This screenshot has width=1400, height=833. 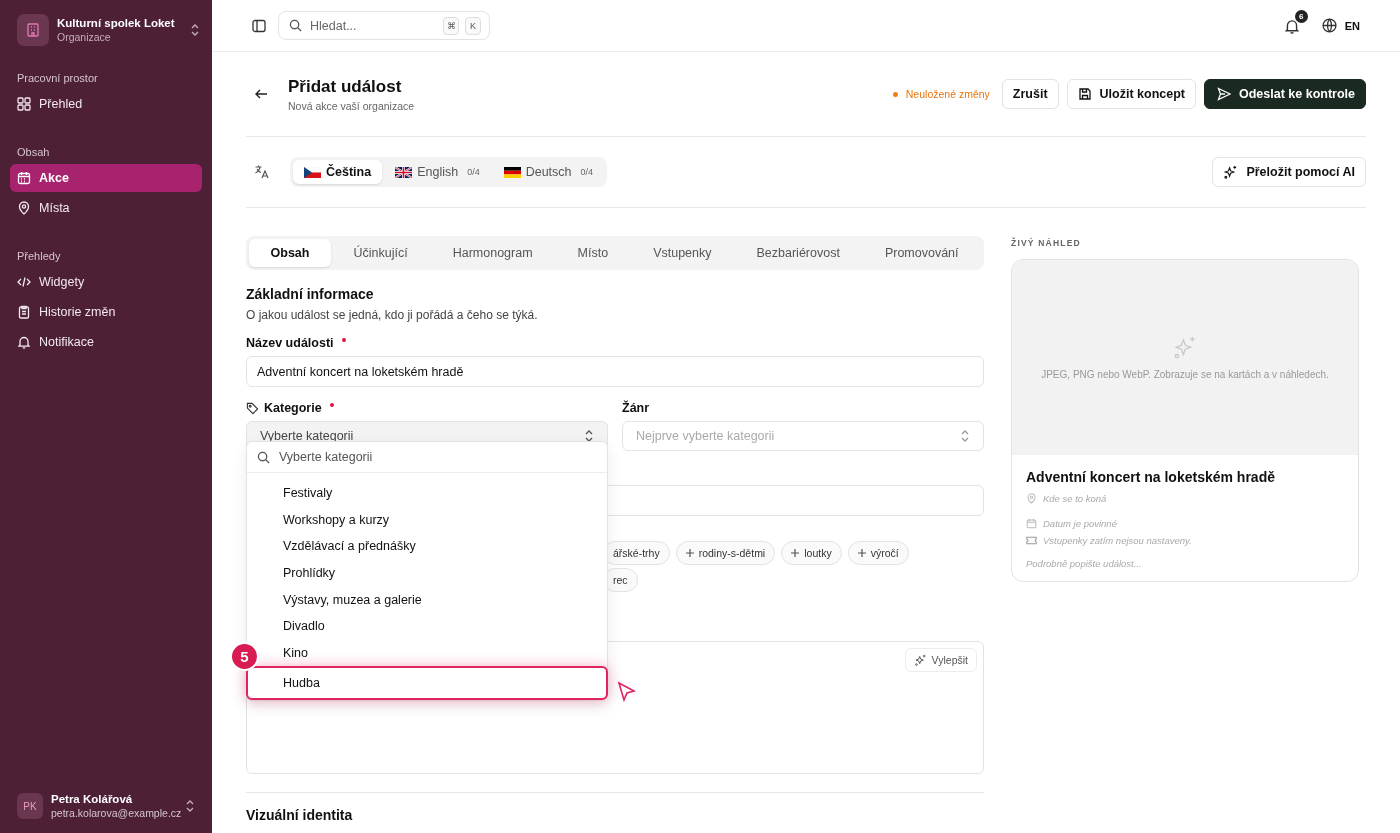 I want to click on preview-heading: ŽIVÝ NÁHLED, so click(x=1046, y=243).